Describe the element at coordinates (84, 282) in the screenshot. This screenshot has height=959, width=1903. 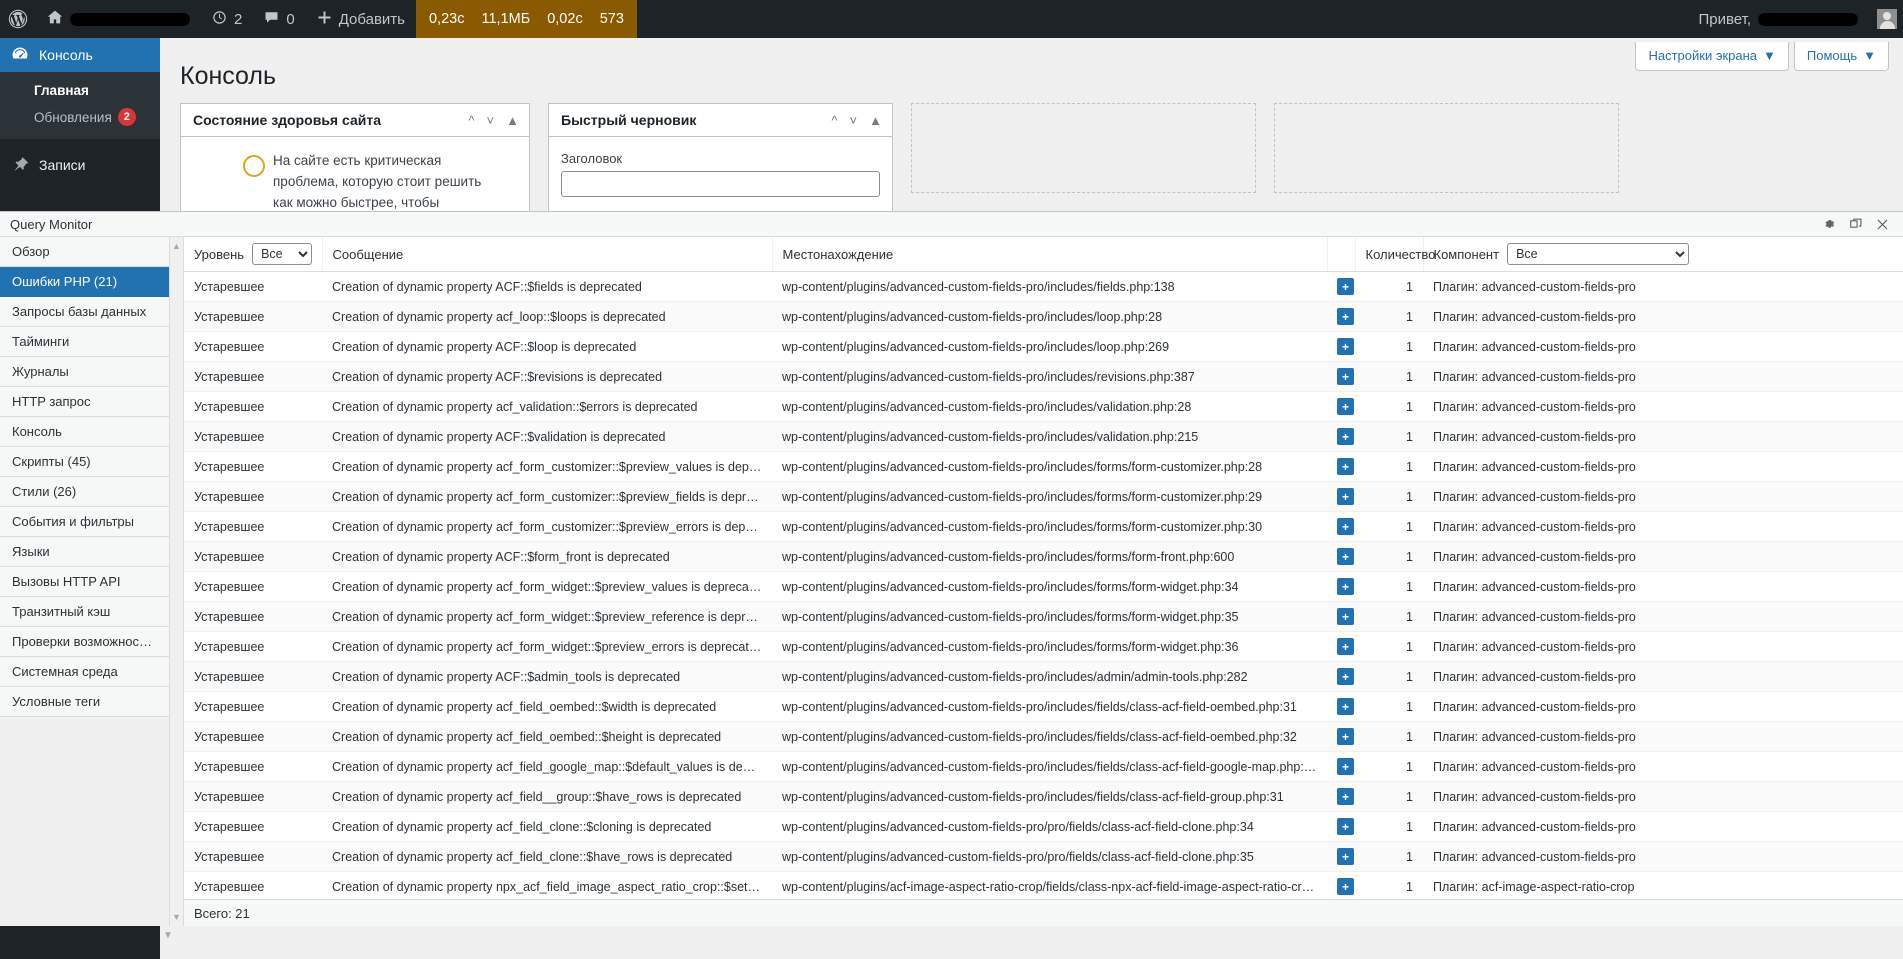
I see `qm-nav-item-1: Ошибки PHP (21)` at that location.